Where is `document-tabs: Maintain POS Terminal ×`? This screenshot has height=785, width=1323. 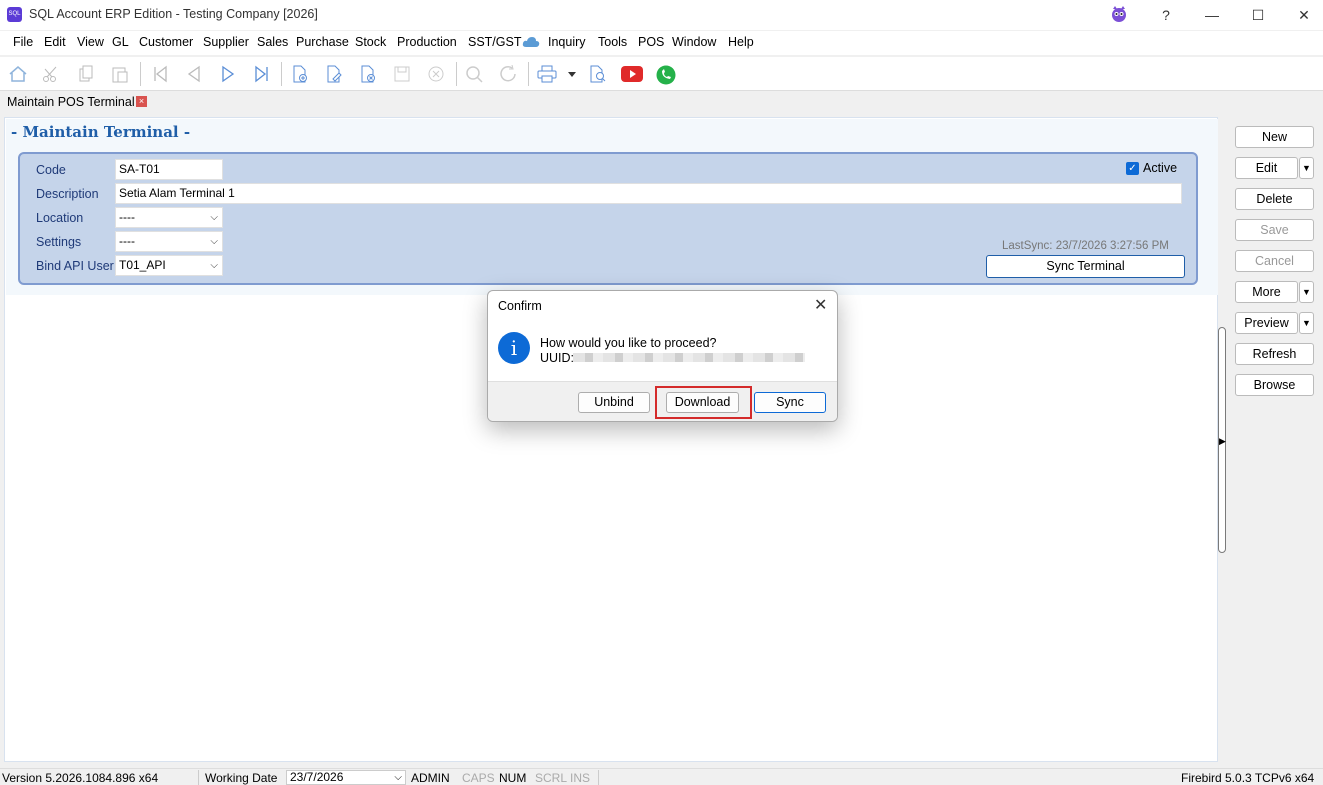 document-tabs: Maintain POS Terminal × is located at coordinates (661, 102).